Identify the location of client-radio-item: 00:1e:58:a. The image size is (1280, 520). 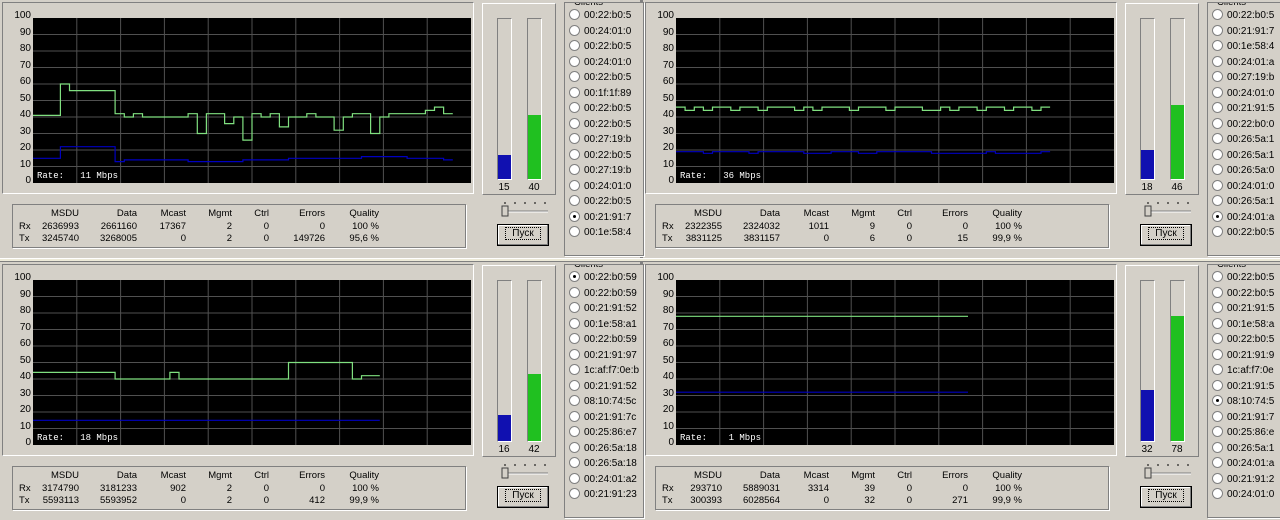
(1243, 324).